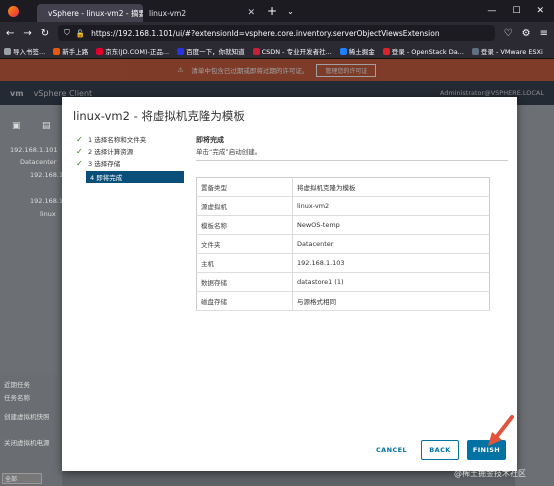 The width and height of the screenshot is (554, 486). I want to click on wizard-step-current: 4 即将完成, so click(135, 177).